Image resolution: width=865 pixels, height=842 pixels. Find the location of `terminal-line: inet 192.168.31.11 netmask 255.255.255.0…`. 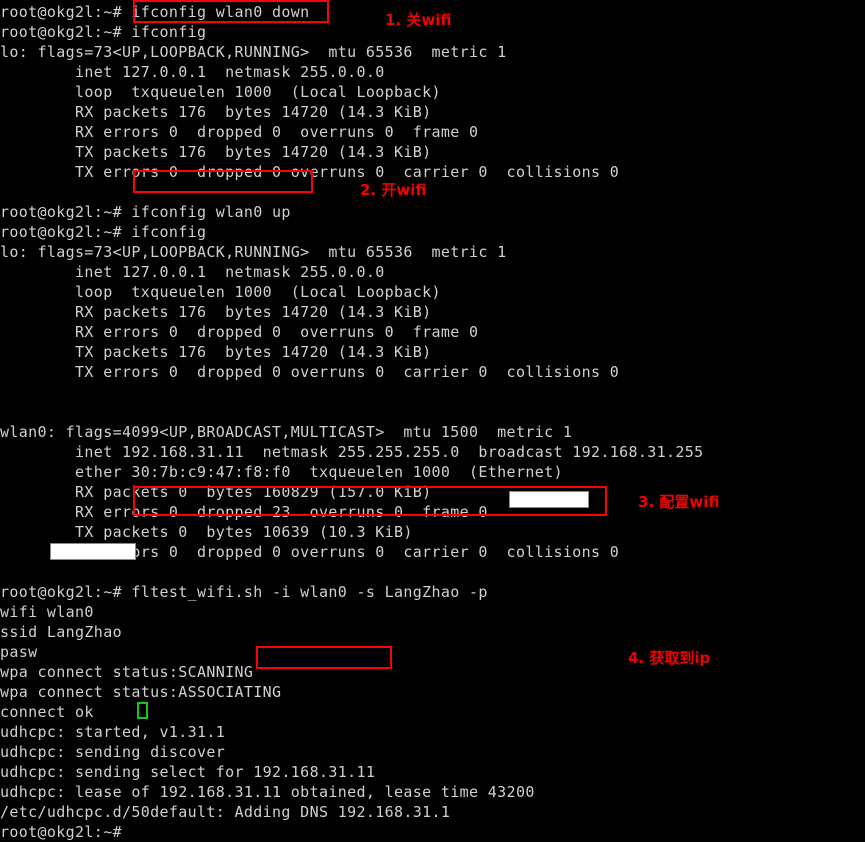

terminal-line: inet 192.168.31.11 netmask 255.255.255.0… is located at coordinates (352, 452).